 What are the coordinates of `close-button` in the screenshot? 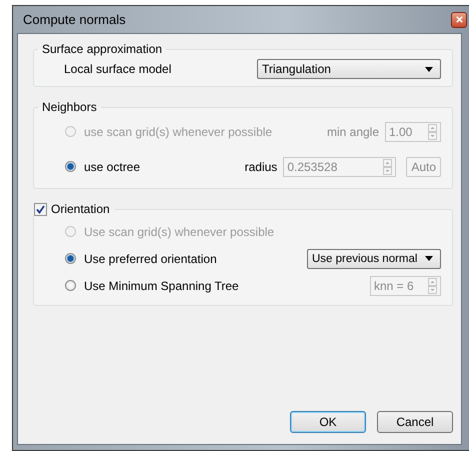 It's located at (459, 20).